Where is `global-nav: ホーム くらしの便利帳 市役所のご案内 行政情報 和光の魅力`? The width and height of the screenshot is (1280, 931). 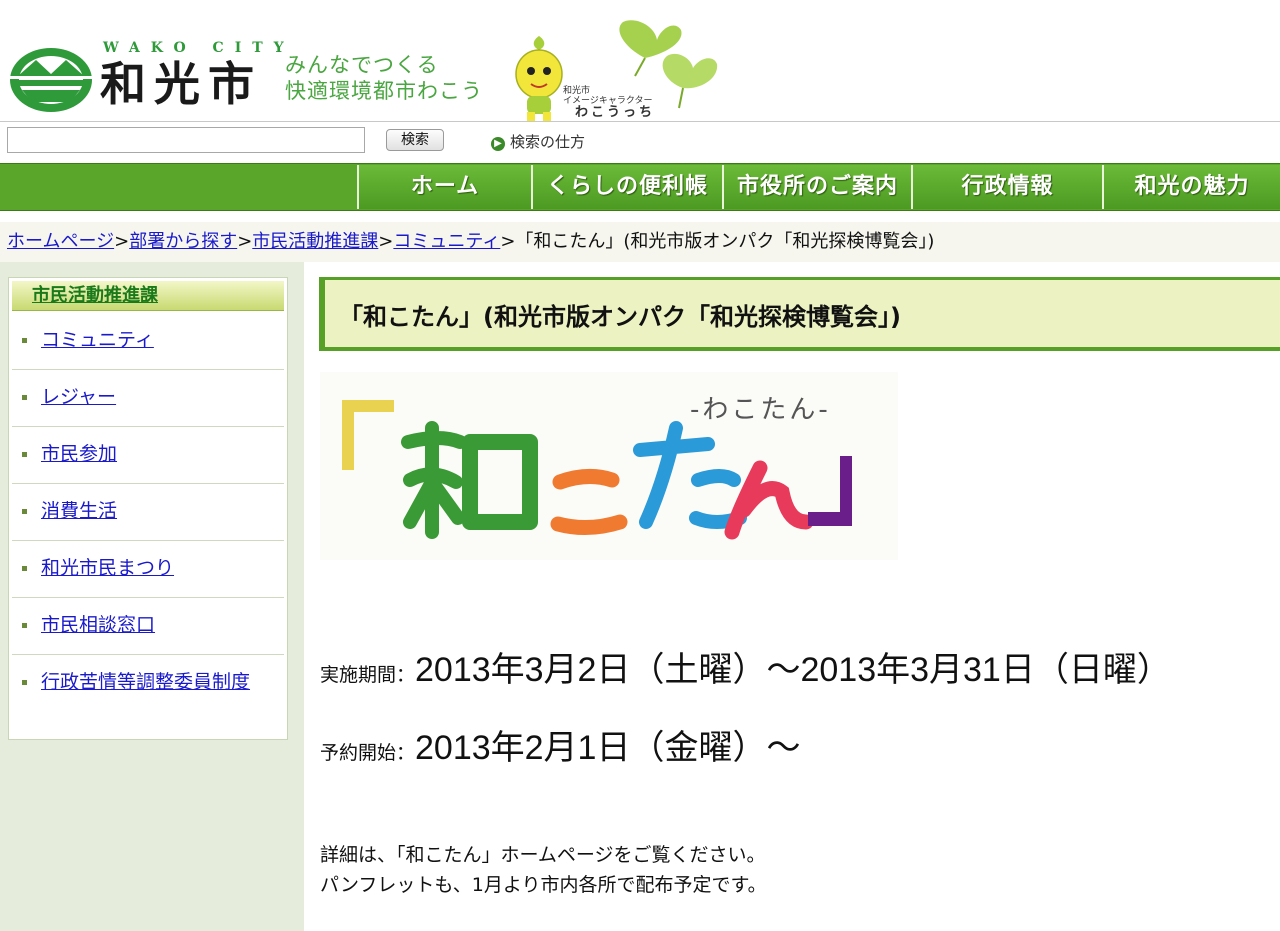 global-nav: ホーム くらしの便利帳 市役所のご案内 行政情報 和光の魅力 is located at coordinates (640, 187).